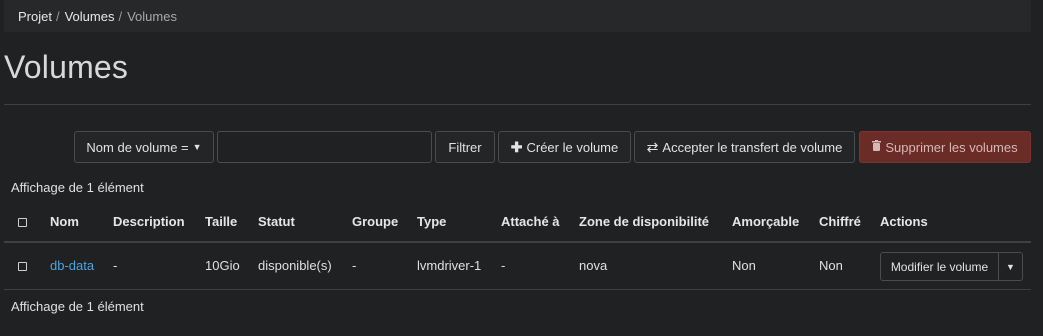 This screenshot has height=336, width=1043. I want to click on cell-zone: nova, so click(593, 265).